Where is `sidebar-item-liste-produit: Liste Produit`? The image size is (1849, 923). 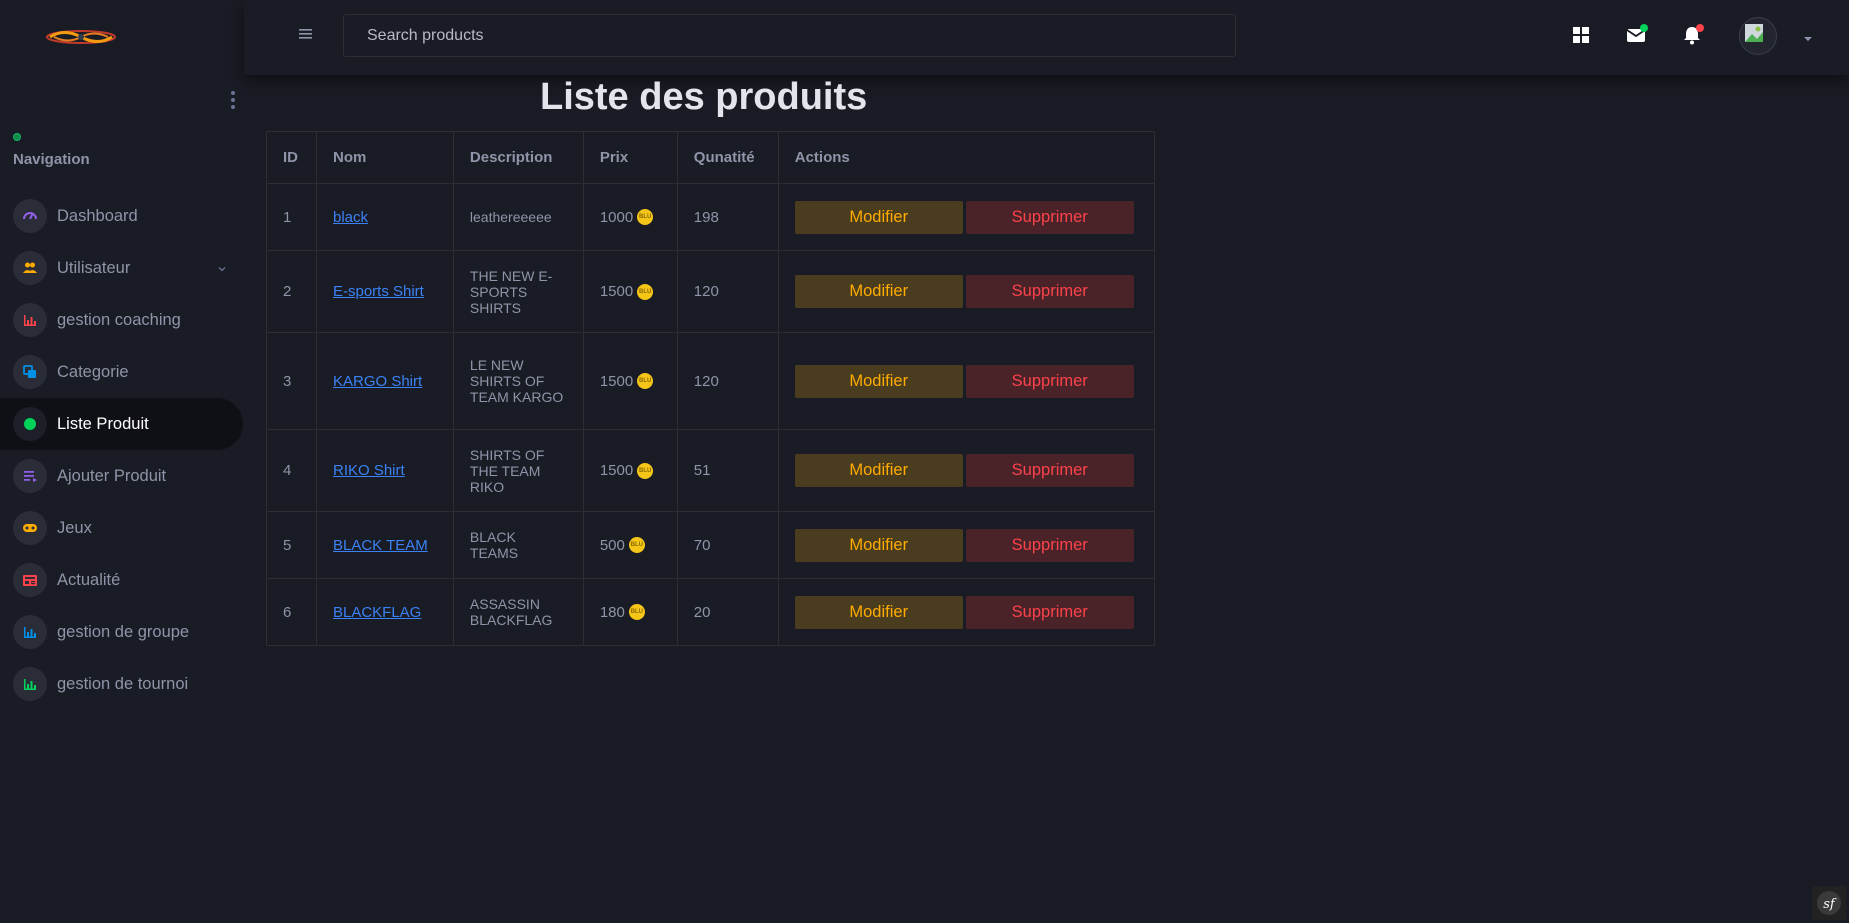
sidebar-item-liste-produit: Liste Produit is located at coordinates (121, 424).